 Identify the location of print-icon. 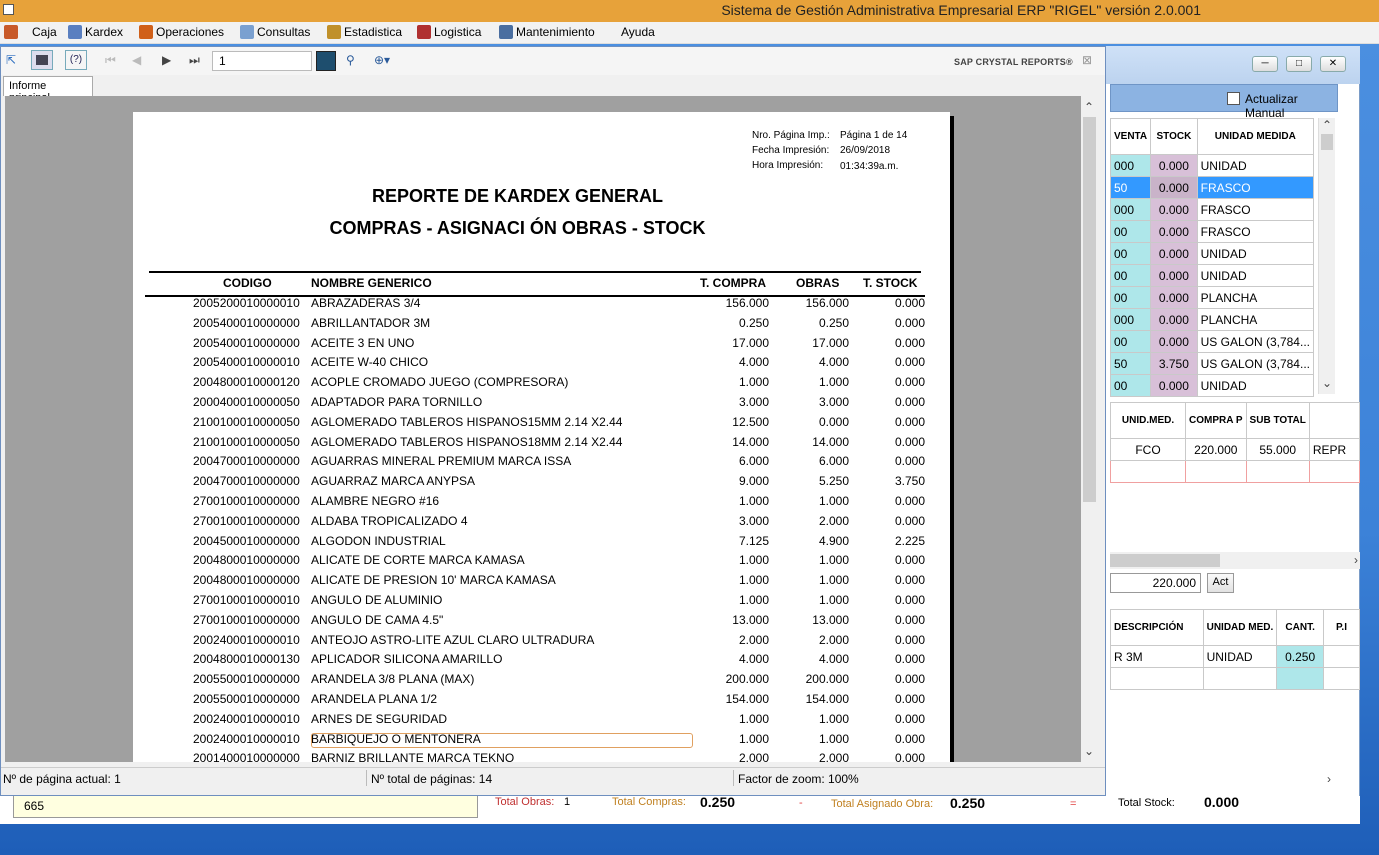
(42, 60).